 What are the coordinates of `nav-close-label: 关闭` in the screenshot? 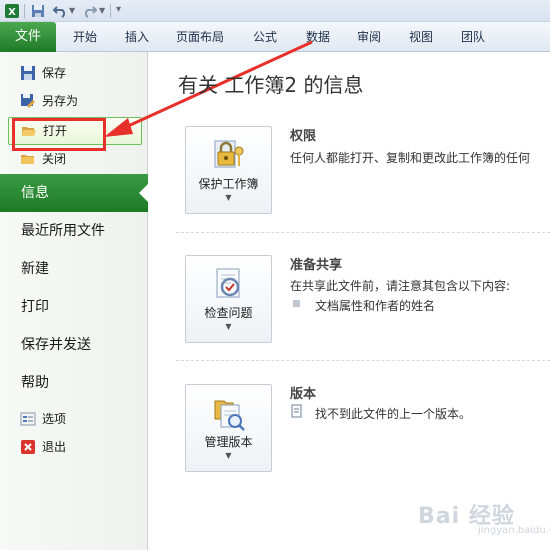 It's located at (54, 159).